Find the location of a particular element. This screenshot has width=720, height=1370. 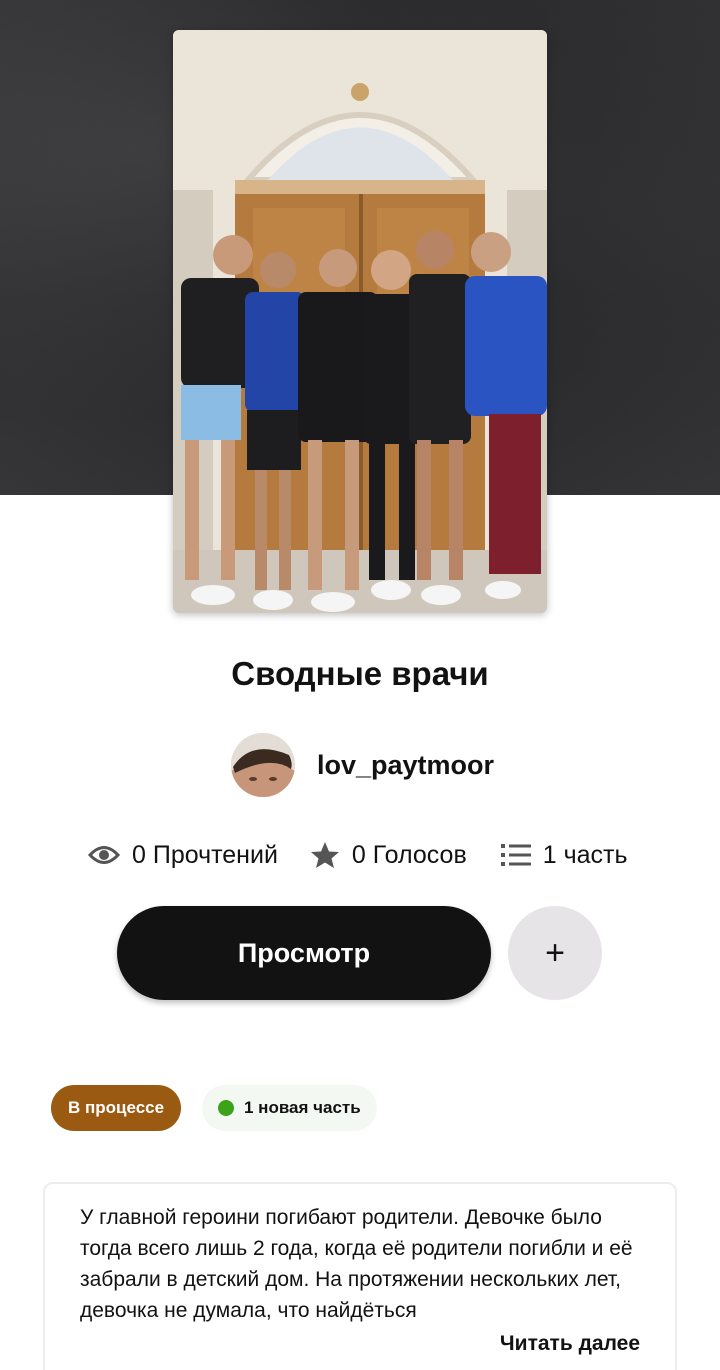

read-button: Просмотр is located at coordinates (304, 953).